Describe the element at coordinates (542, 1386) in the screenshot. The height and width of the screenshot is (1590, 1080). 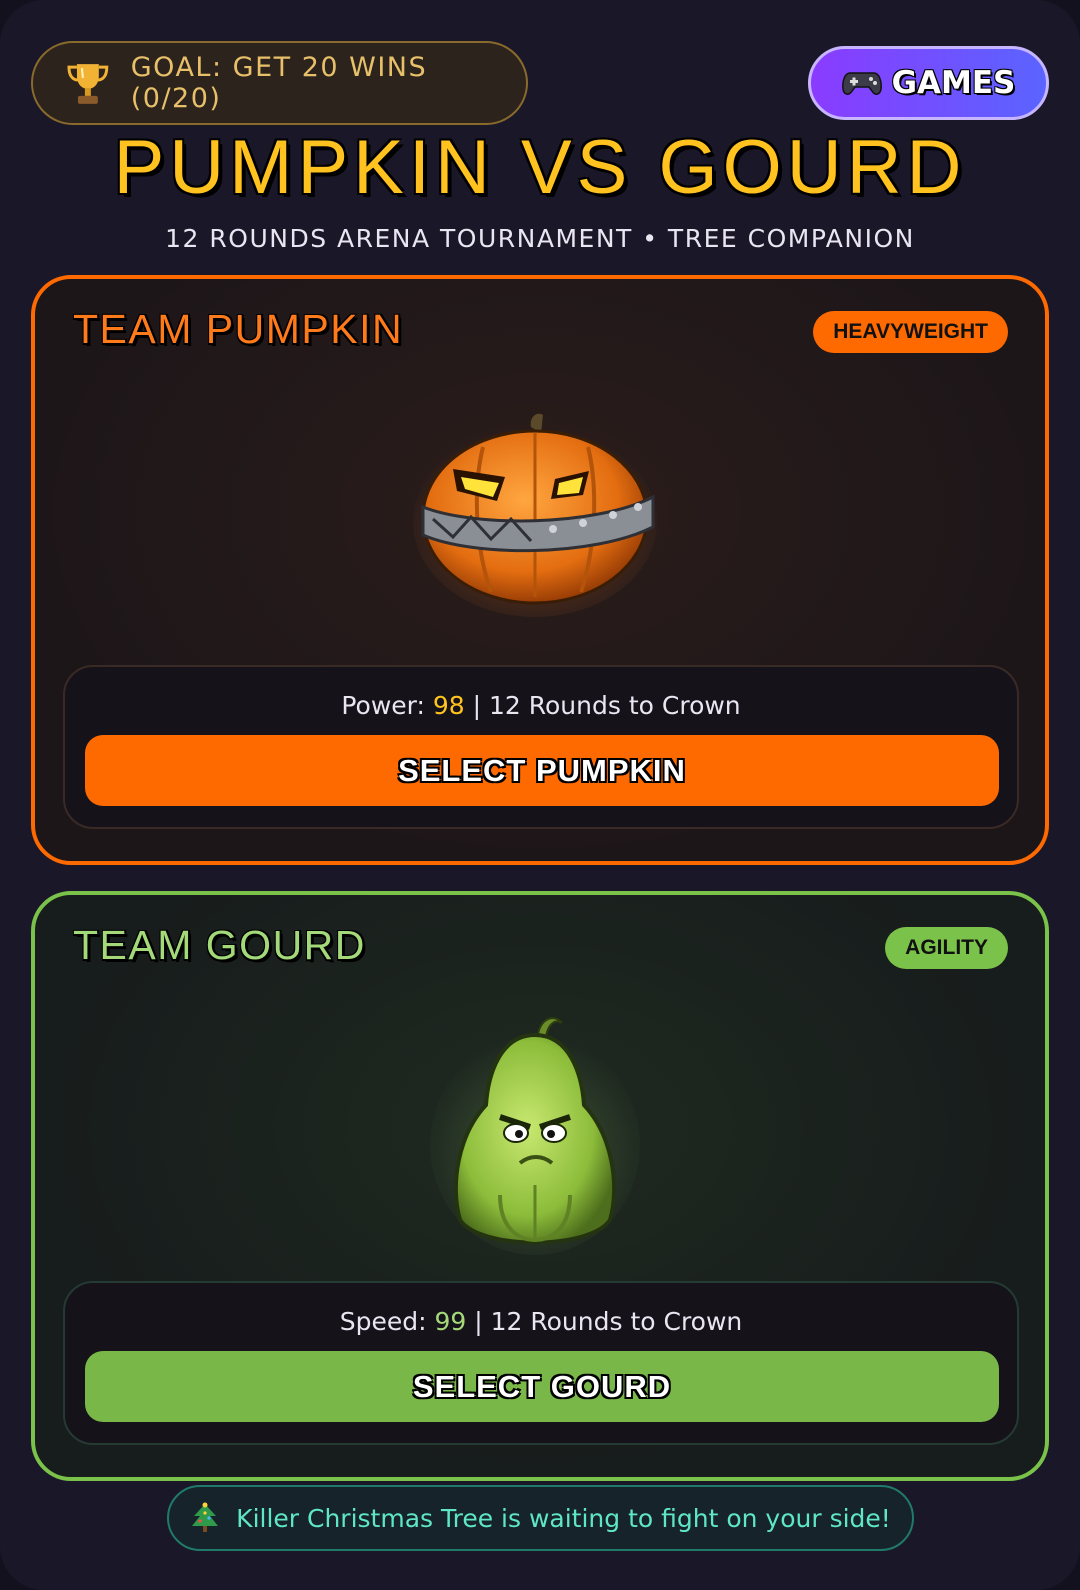
I see `select-gourd-button: SELECT GOURD` at that location.